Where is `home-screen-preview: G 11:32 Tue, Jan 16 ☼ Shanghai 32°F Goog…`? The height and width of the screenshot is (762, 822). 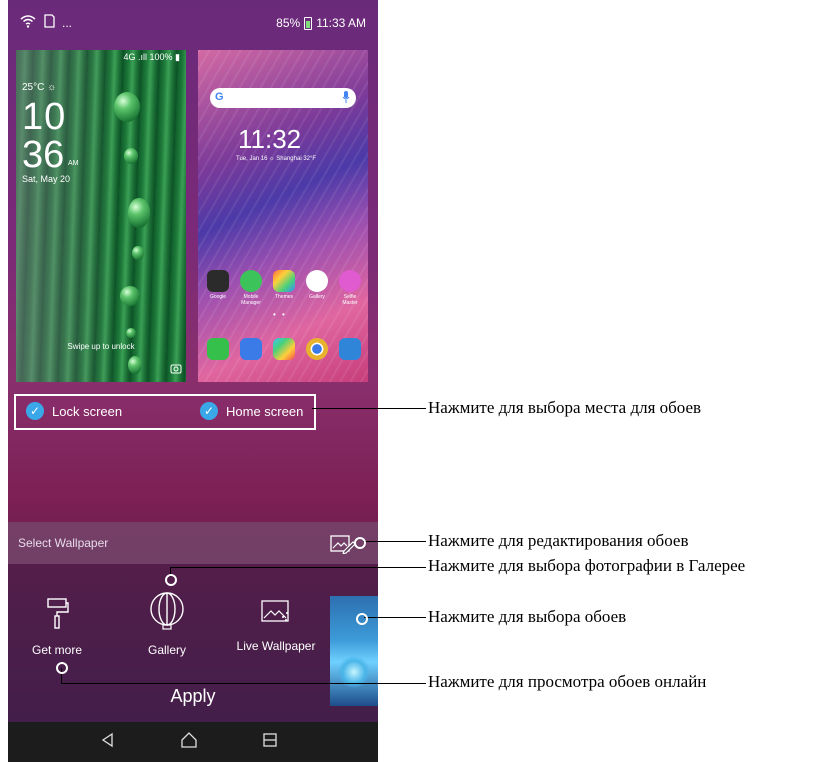 home-screen-preview: G 11:32 Tue, Jan 16 ☼ Shanghai 32°F Goog… is located at coordinates (283, 216).